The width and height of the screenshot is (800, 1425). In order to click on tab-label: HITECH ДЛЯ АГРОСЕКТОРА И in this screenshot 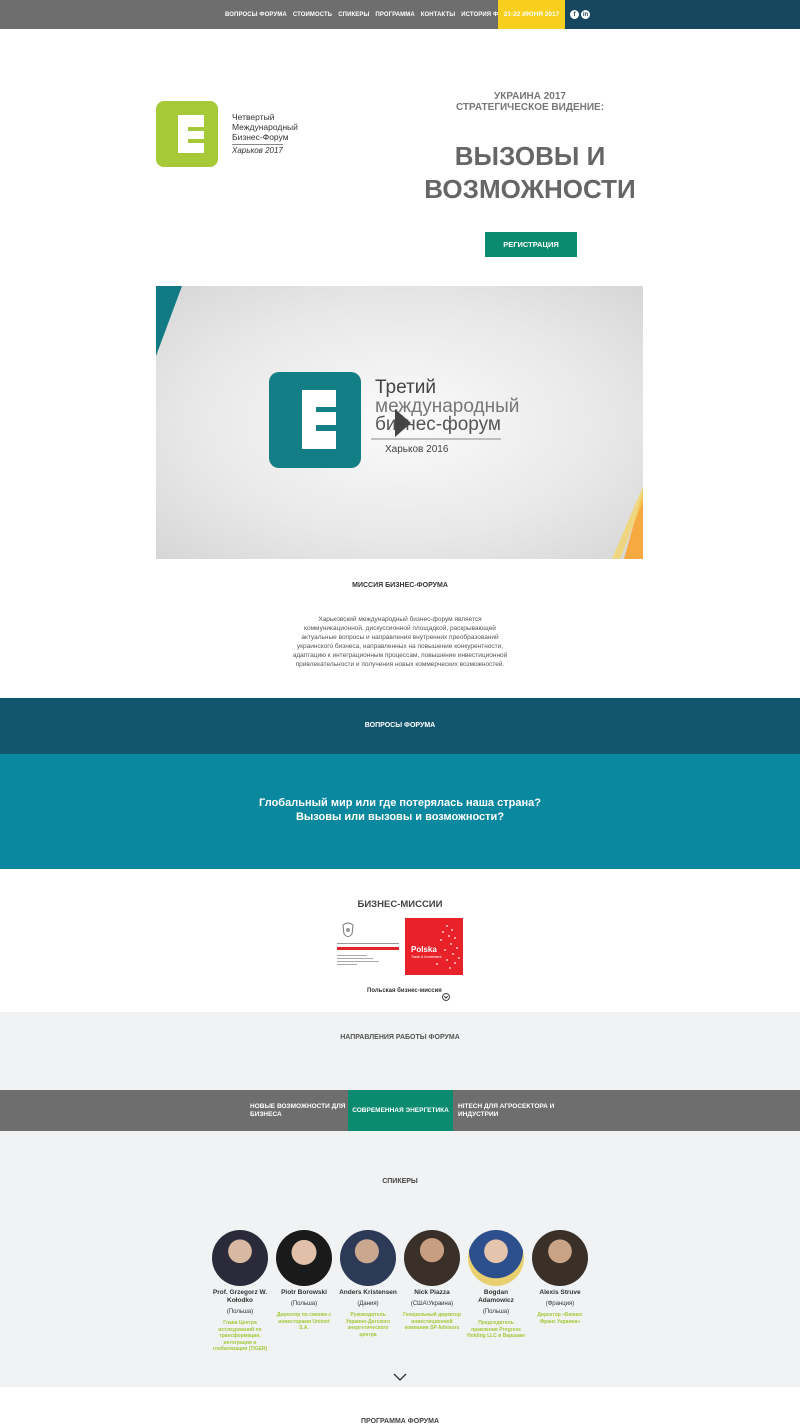, I will do `click(506, 1106)`.